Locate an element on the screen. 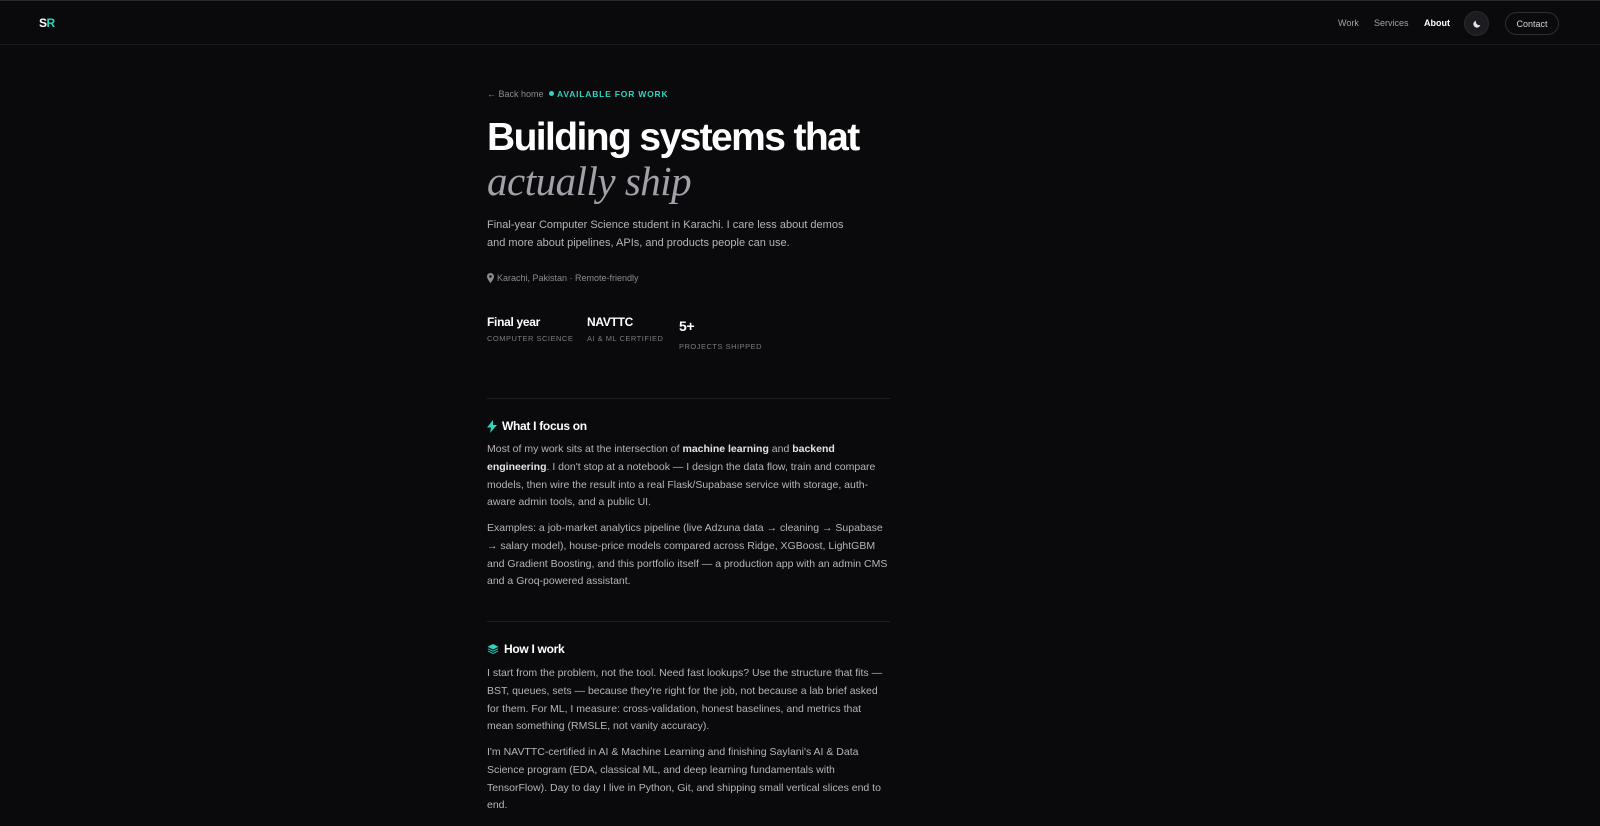 This screenshot has height=826, width=1600. section-title-how: How I work is located at coordinates (526, 649).